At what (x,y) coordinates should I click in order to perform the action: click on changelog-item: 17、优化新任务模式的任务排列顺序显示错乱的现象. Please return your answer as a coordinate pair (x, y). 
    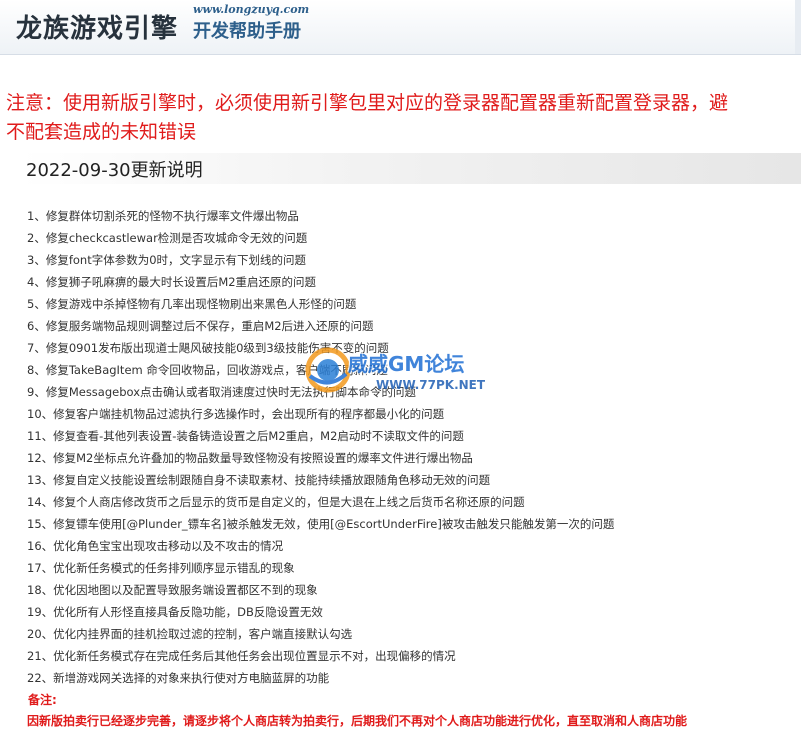
    Looking at the image, I should click on (161, 568).